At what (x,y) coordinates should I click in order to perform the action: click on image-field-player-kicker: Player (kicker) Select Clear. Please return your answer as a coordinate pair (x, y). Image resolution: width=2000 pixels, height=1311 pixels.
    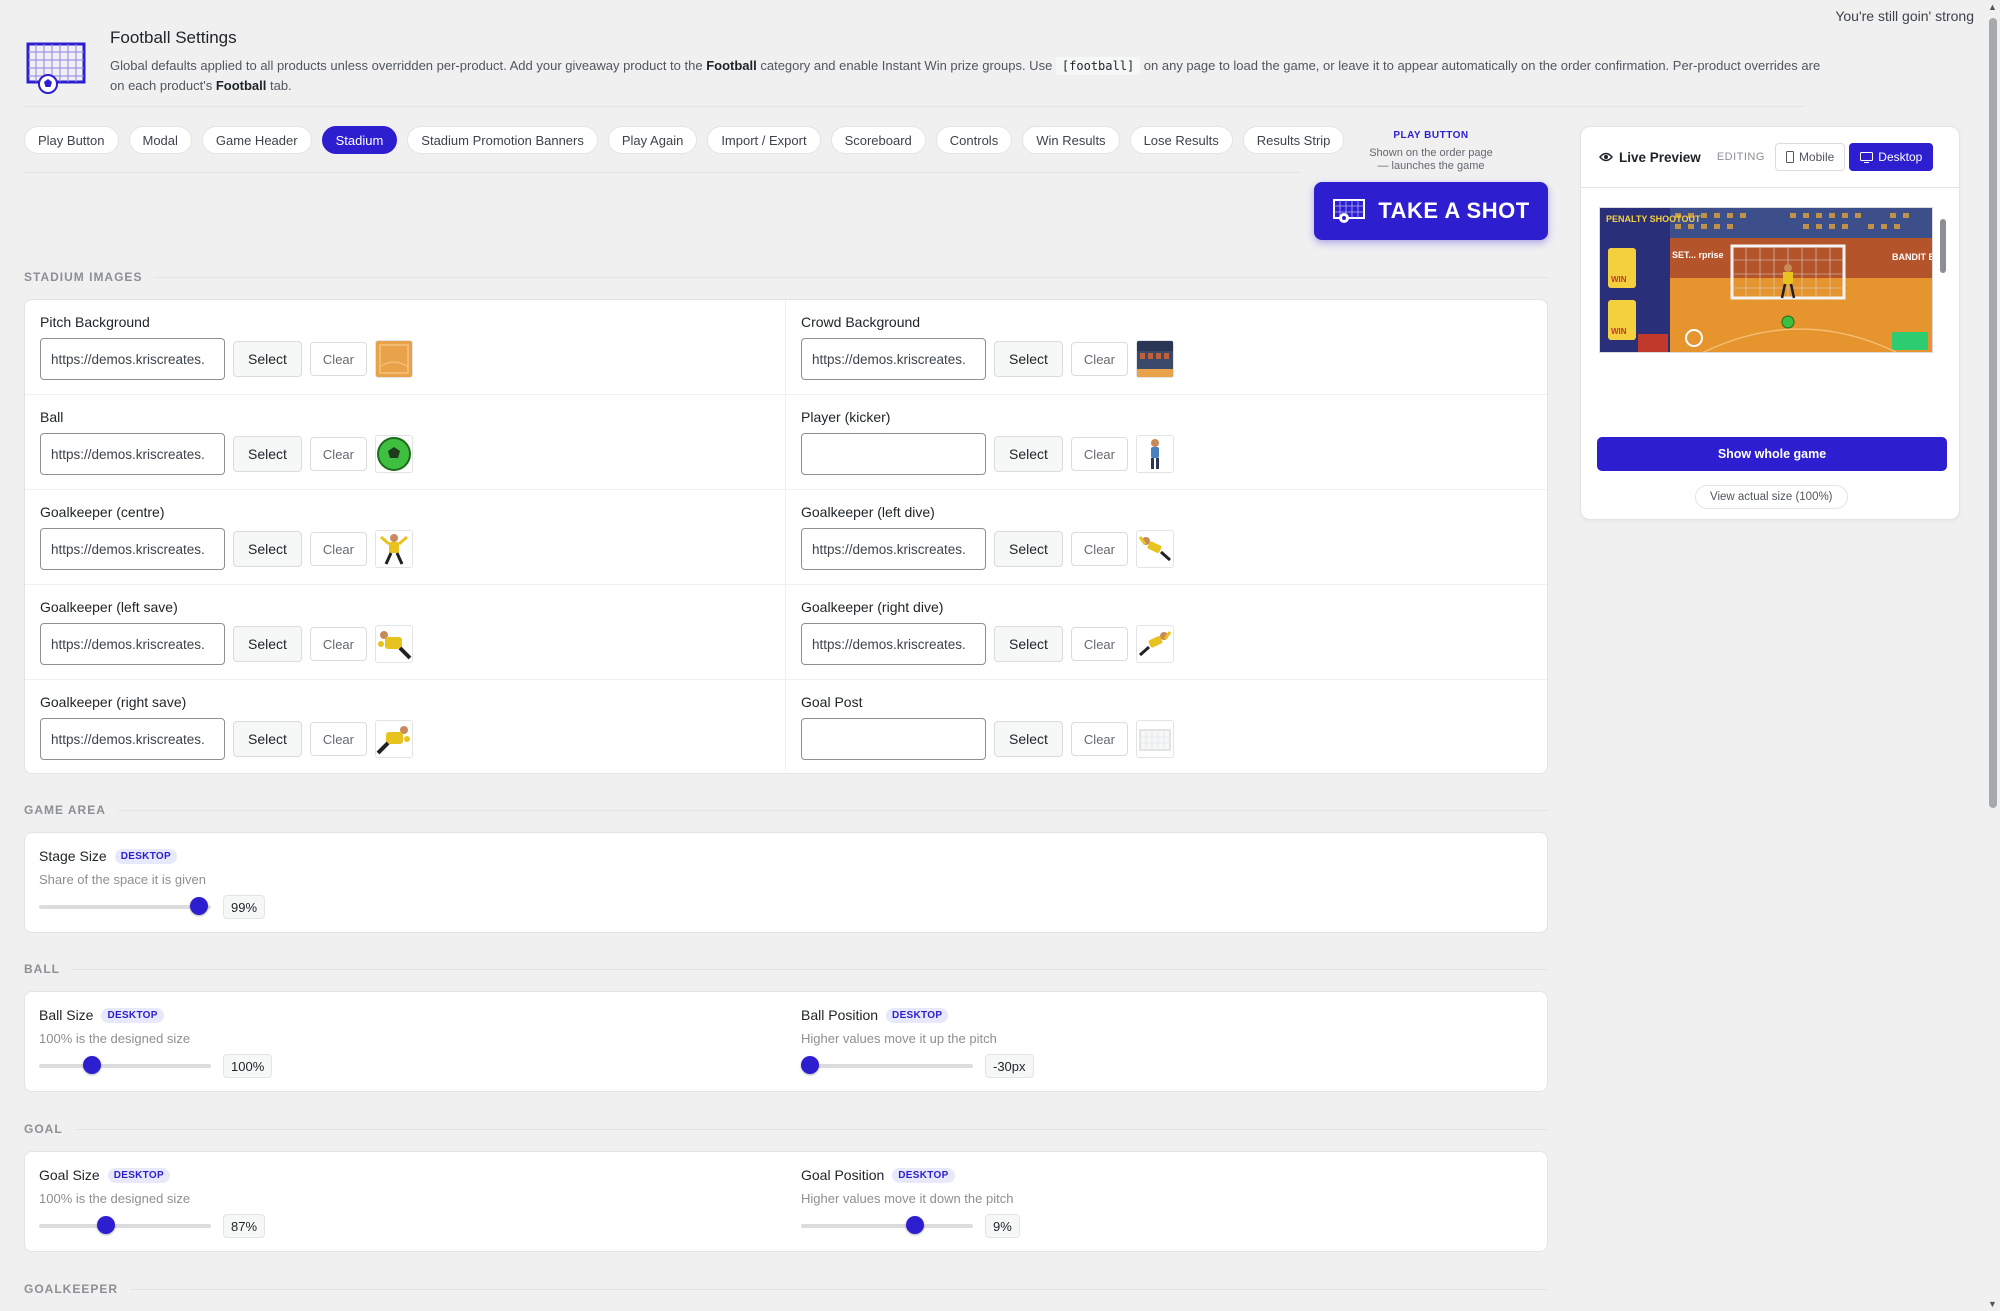
    Looking at the image, I should click on (1166, 442).